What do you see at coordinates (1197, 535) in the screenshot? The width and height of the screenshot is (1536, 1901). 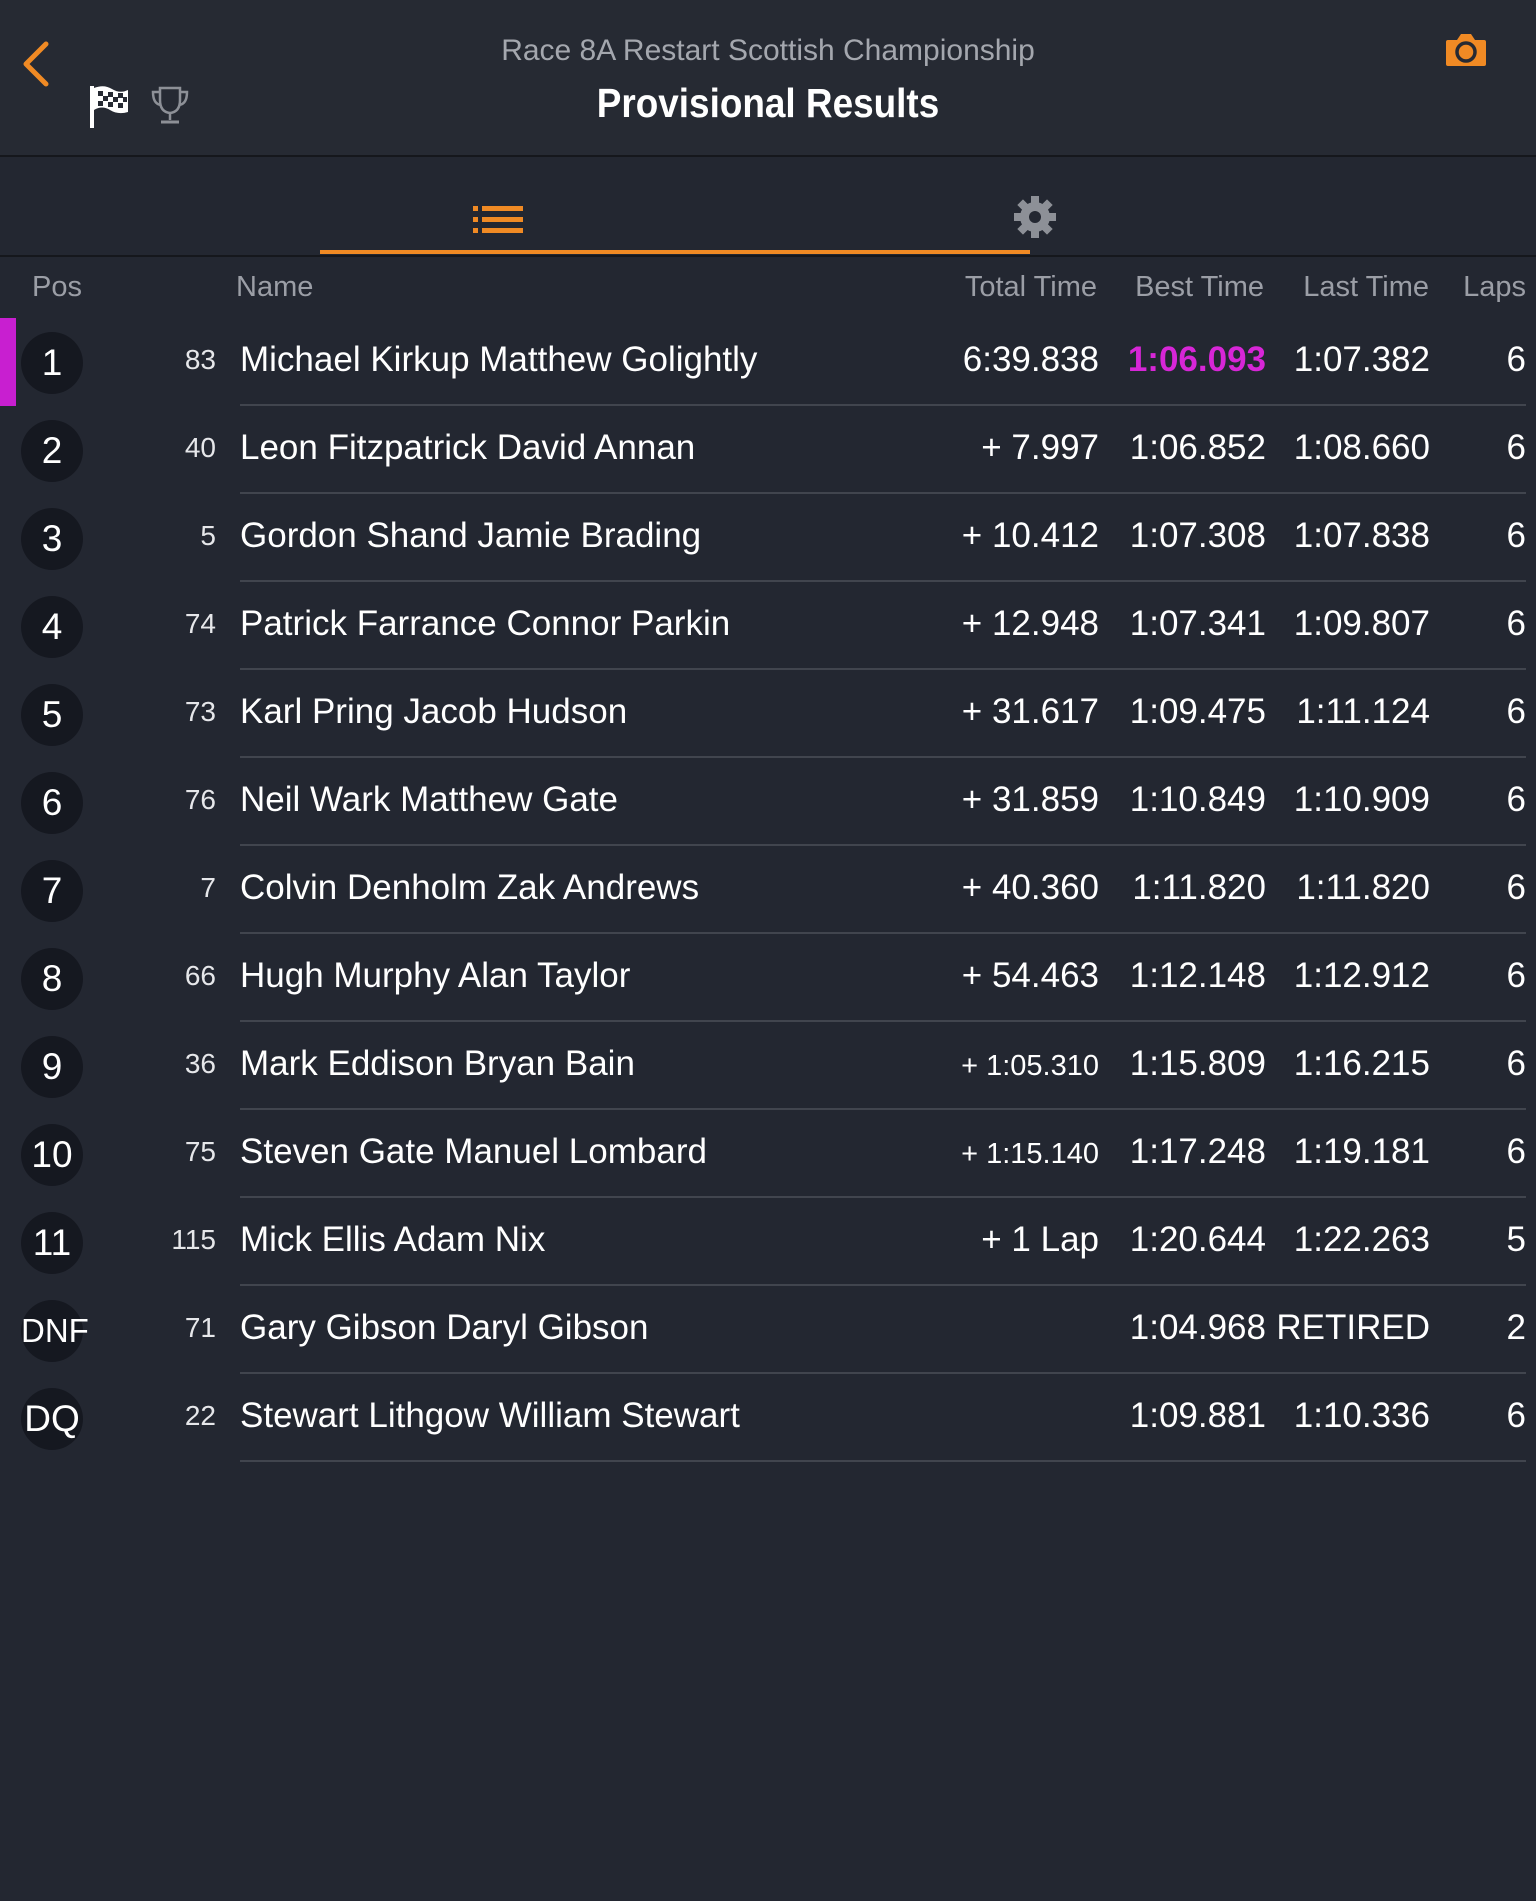 I see `best-time: 1:07.308` at bounding box center [1197, 535].